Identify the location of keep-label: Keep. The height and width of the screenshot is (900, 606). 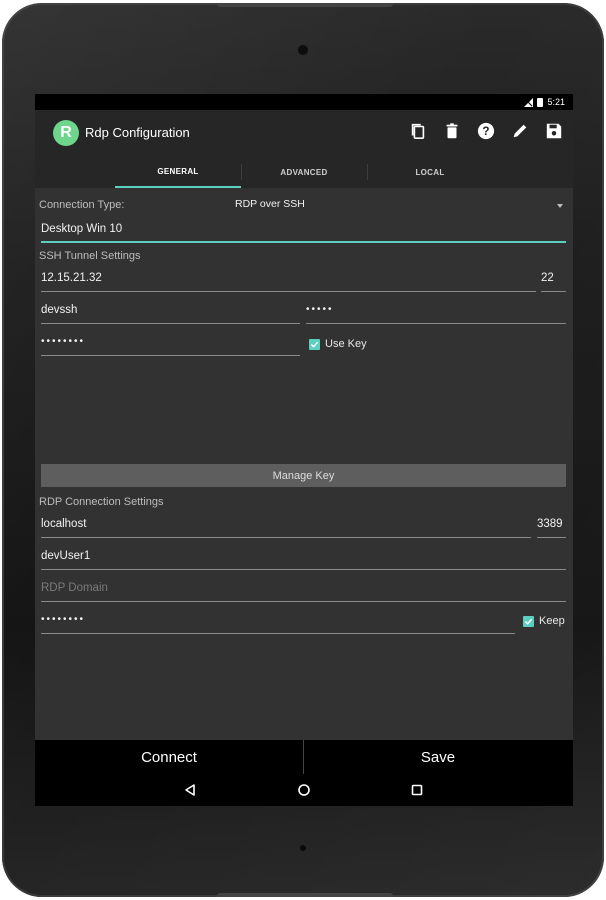
(552, 621).